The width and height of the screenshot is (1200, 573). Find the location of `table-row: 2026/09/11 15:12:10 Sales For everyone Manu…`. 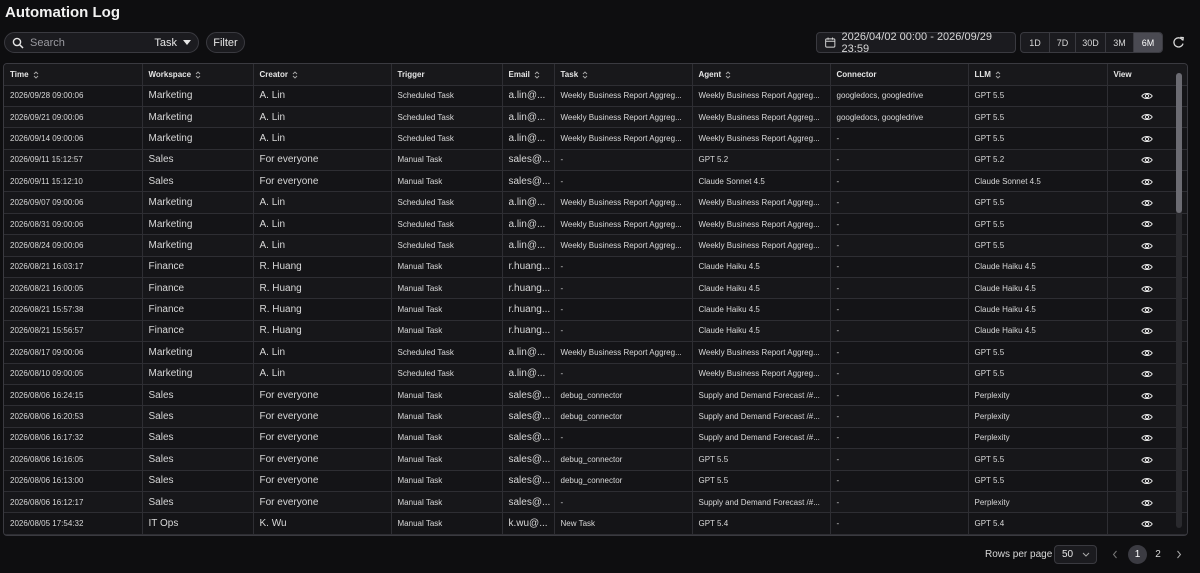

table-row: 2026/09/11 15:12:10 Sales For everyone Manu… is located at coordinates (595, 181).